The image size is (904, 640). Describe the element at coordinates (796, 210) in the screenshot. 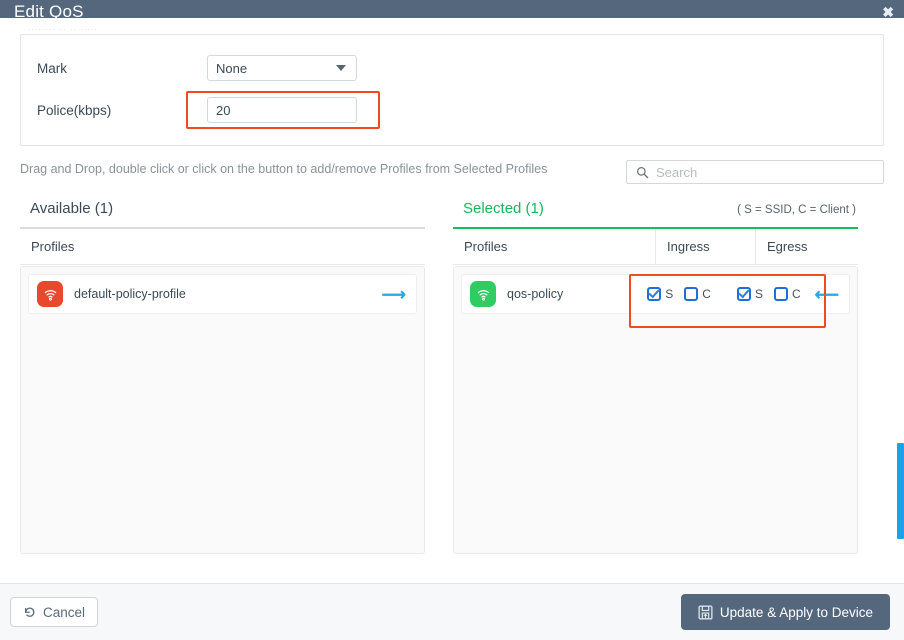

I see `legend-text: ( S = SSID, C = Client )` at that location.